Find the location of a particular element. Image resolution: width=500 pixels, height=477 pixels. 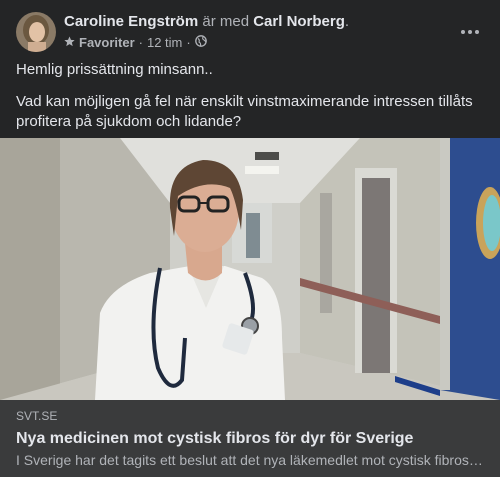

globe-icon is located at coordinates (200, 43).